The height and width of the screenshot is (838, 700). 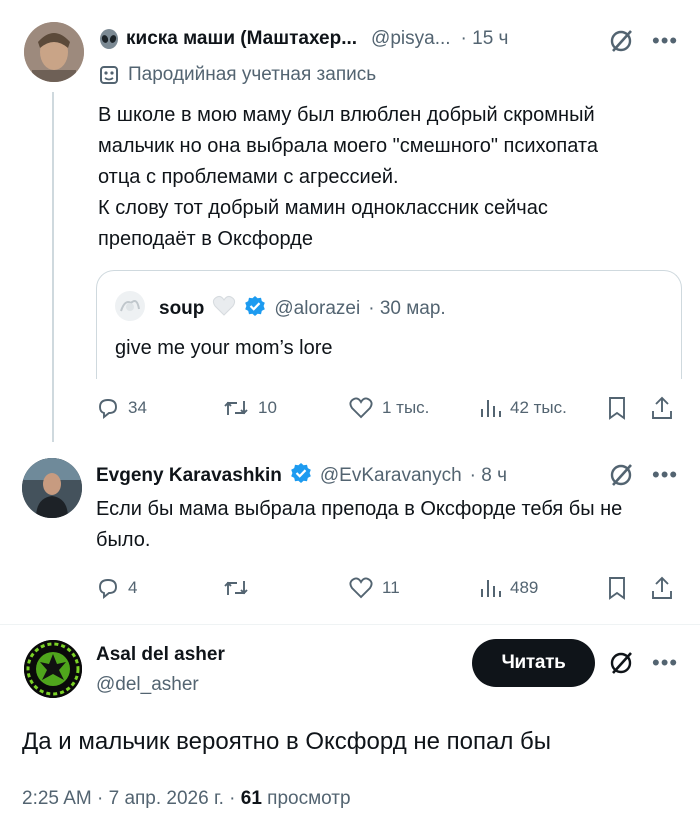 I want to click on quote-author-name: soup, so click(x=182, y=308).